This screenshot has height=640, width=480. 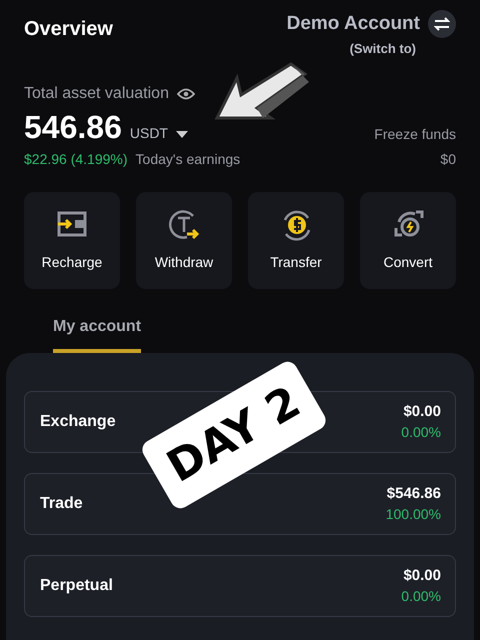 I want to click on earnings-label: Today's earnings, so click(x=188, y=160).